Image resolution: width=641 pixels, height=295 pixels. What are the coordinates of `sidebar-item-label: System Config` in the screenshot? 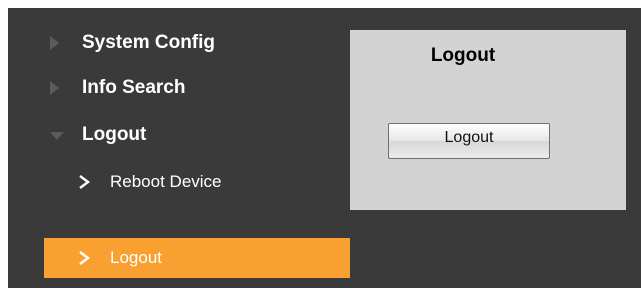 It's located at (149, 42).